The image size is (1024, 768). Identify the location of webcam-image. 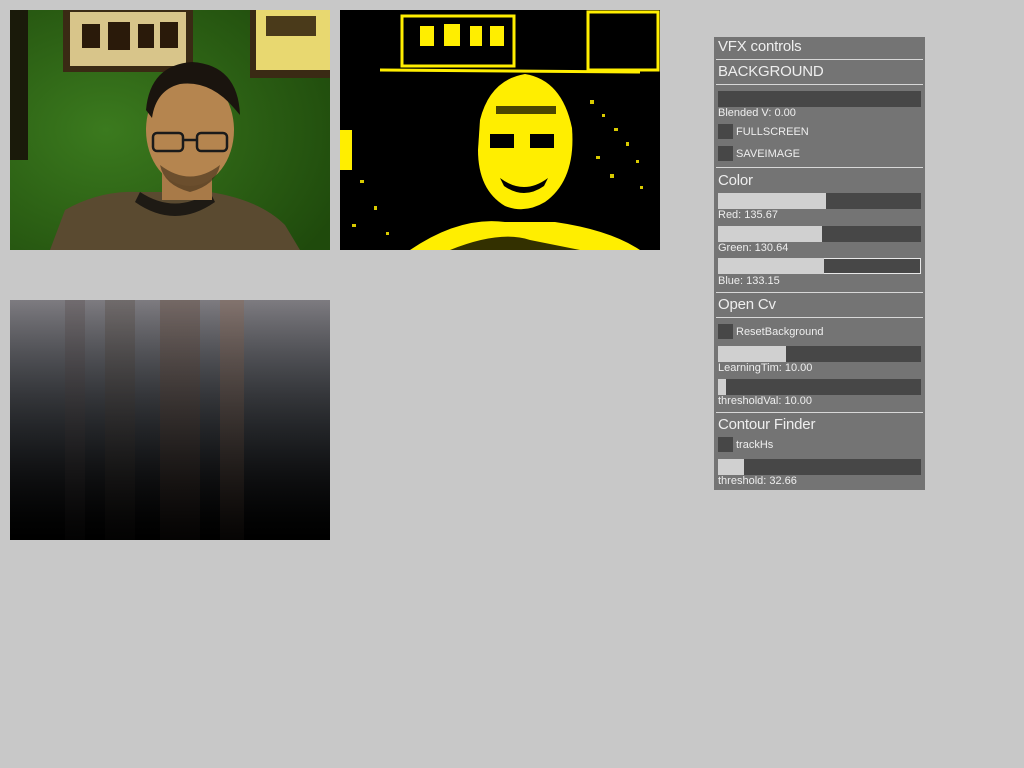
(170, 130).